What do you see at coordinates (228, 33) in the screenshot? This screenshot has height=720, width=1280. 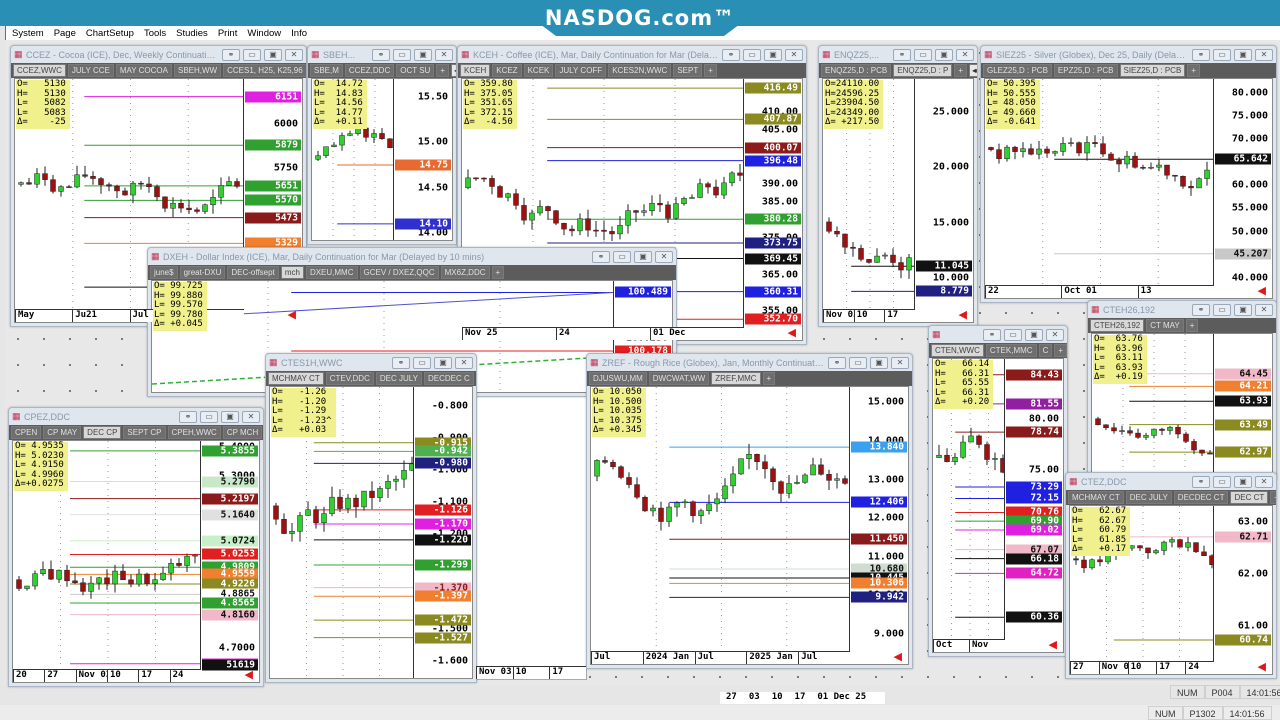 I see `menu-item-print: Print` at bounding box center [228, 33].